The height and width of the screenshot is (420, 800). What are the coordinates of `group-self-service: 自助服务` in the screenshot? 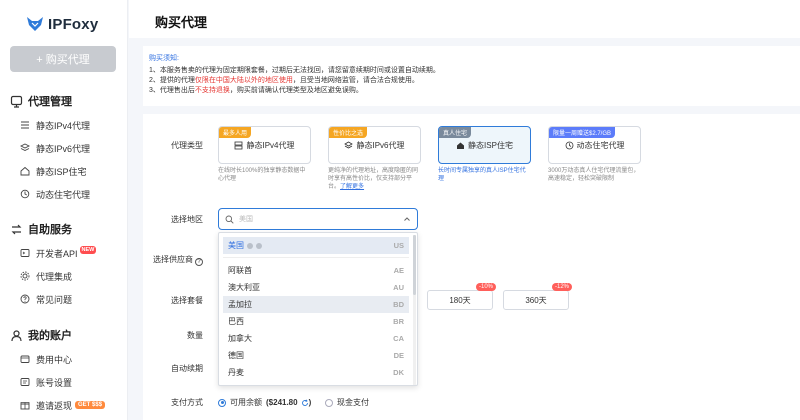 It's located at (41, 229).